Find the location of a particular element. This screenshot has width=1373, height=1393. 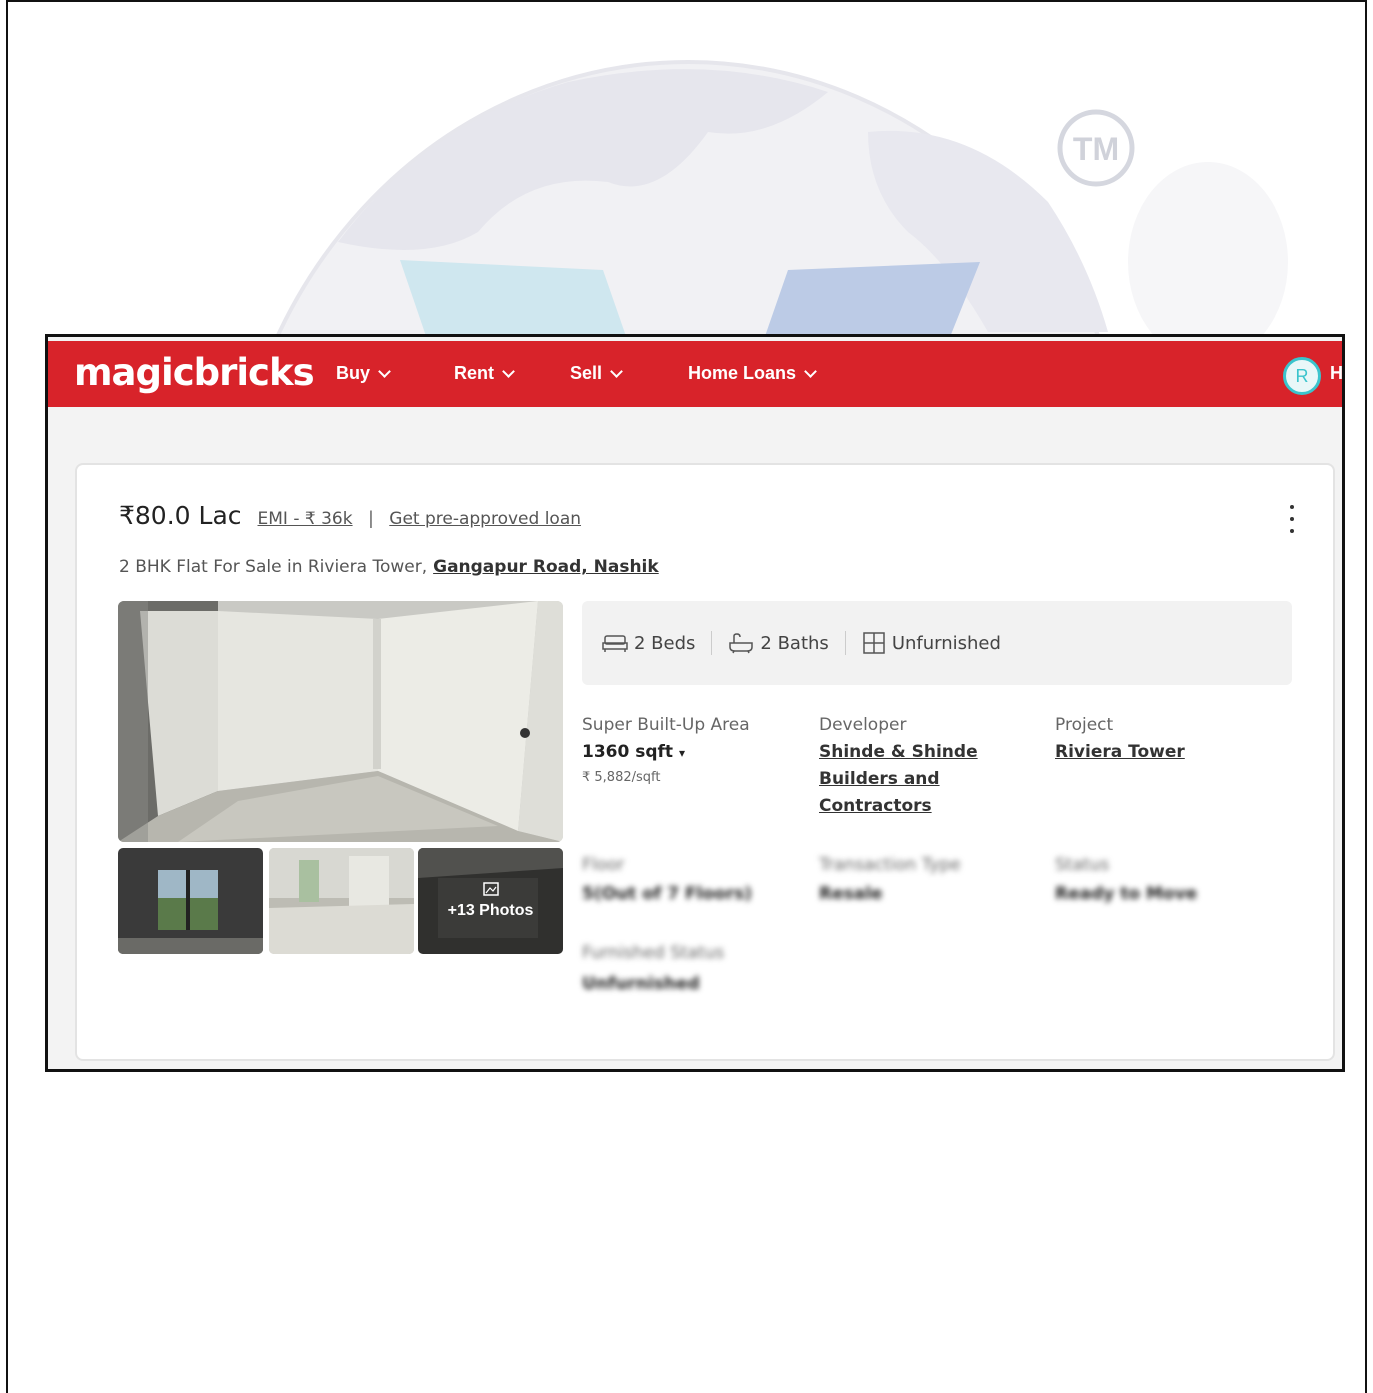

room-photo-image is located at coordinates (340, 721).